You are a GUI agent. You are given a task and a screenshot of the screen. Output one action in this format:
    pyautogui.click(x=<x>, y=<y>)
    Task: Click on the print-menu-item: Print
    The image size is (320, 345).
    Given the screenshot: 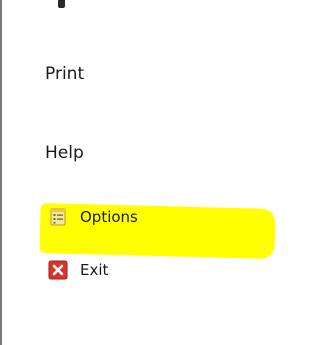 What is the action you would take?
    pyautogui.click(x=64, y=74)
    